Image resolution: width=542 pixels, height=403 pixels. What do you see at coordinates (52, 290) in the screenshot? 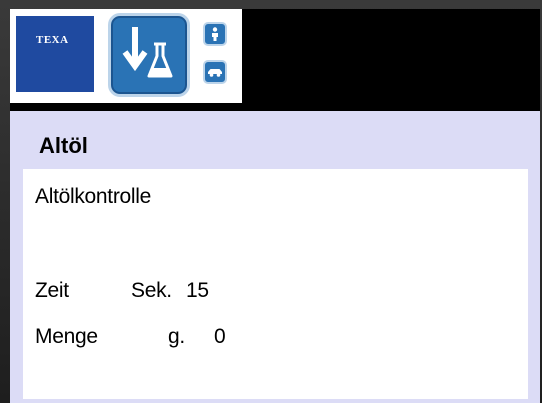
I see `time-label: Zeit` at bounding box center [52, 290].